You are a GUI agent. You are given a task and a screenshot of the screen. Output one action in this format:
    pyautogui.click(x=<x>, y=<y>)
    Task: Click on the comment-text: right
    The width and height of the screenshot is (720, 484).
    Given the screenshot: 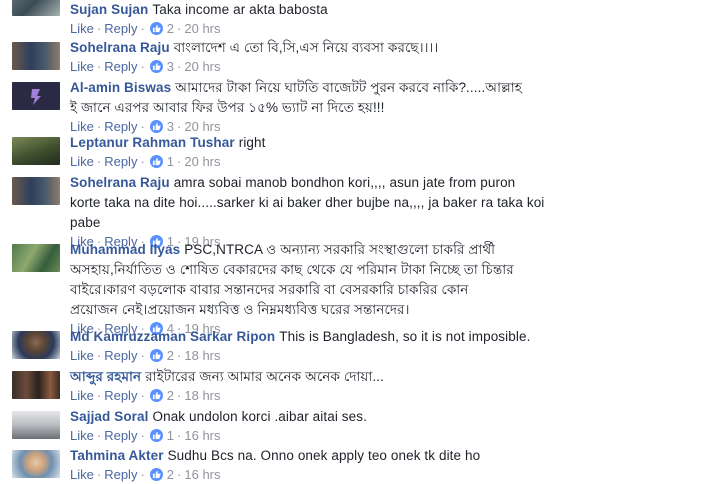 What is the action you would take?
    pyautogui.click(x=252, y=142)
    